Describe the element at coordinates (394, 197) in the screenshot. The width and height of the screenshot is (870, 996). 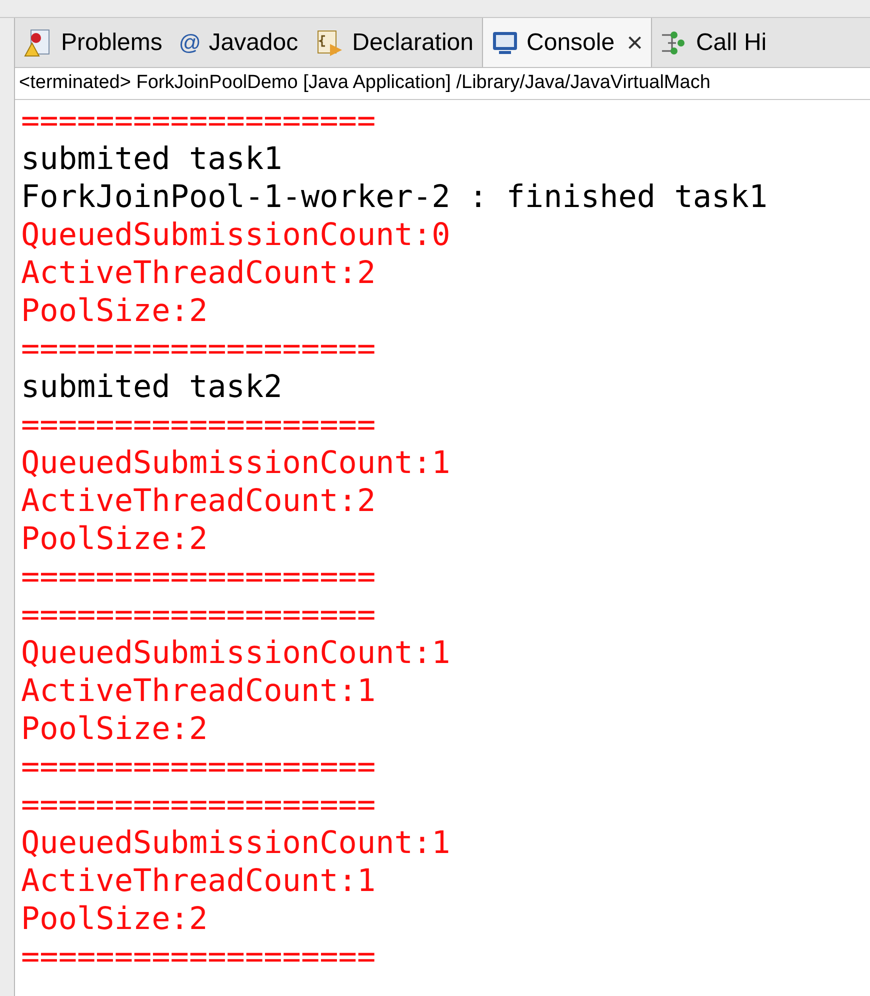
I see `console-line: ForkJoinPool-1-worker-2 : finished task1` at that location.